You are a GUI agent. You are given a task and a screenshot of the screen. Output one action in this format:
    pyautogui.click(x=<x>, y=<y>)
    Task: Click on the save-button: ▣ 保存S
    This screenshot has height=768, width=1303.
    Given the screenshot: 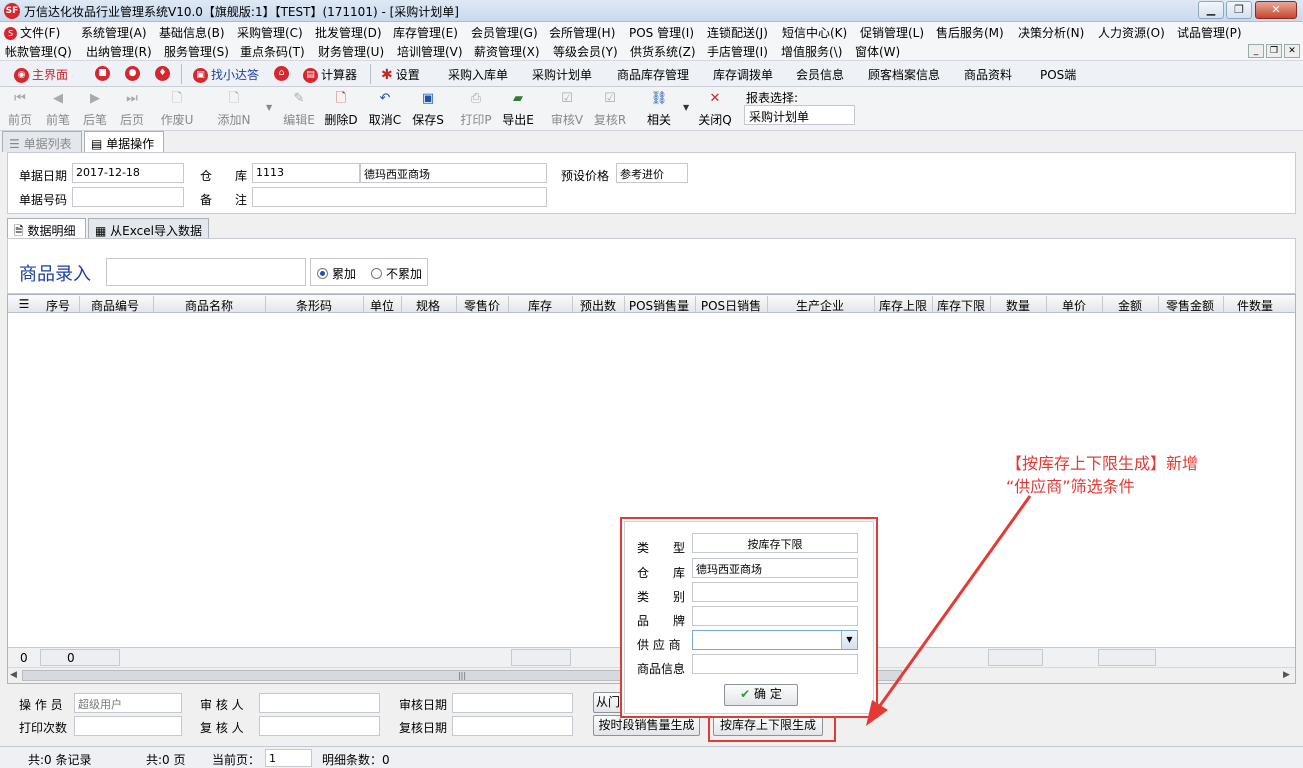 What is the action you would take?
    pyautogui.click(x=428, y=109)
    